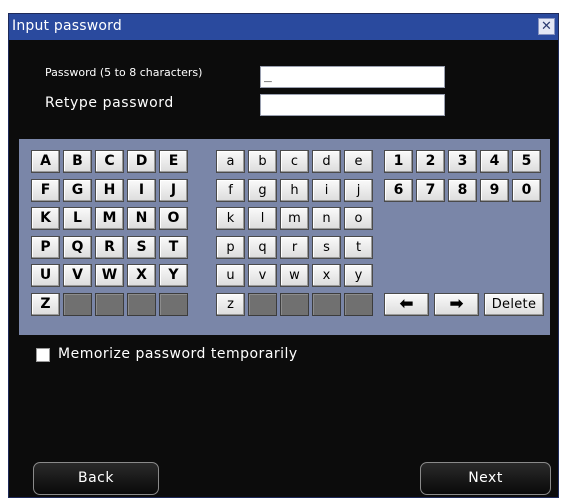 The image size is (567, 502). What do you see at coordinates (109, 161) in the screenshot?
I see `uppercase-key-C: C` at bounding box center [109, 161].